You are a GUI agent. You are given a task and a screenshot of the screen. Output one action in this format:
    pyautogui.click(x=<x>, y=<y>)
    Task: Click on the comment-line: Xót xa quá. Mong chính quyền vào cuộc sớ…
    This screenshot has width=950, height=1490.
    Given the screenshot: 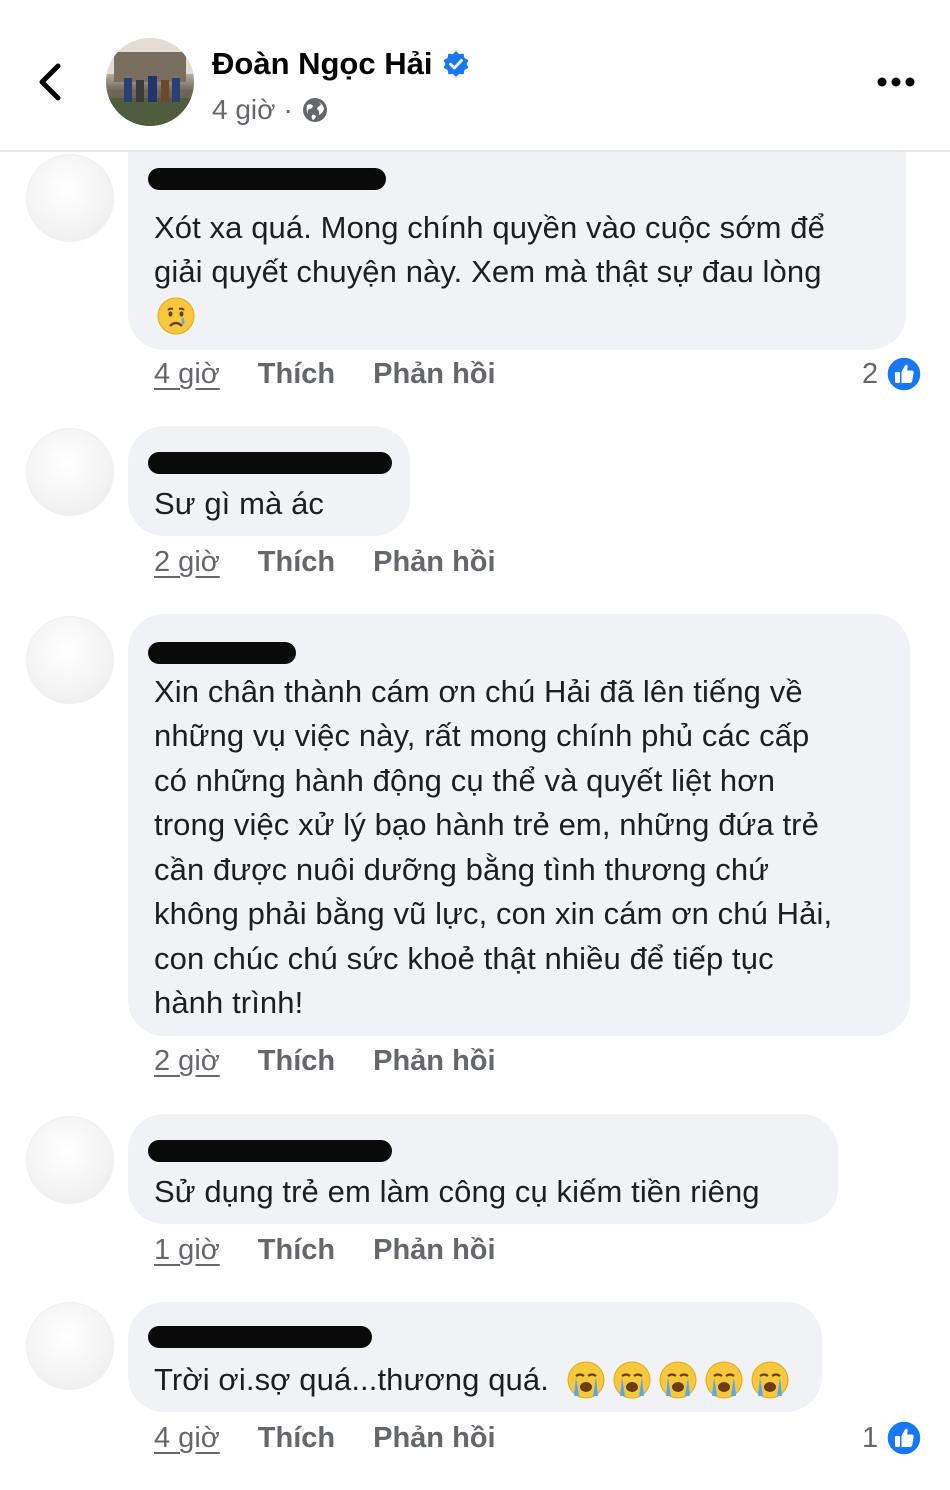 What is the action you would take?
    pyautogui.click(x=489, y=227)
    